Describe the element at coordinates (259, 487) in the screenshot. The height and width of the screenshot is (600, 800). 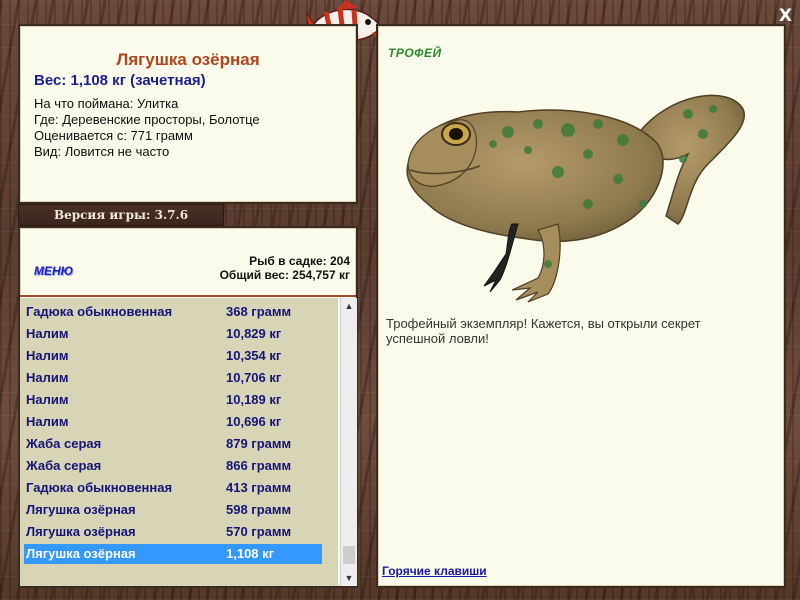
I see `item-weight: 413 грамм` at that location.